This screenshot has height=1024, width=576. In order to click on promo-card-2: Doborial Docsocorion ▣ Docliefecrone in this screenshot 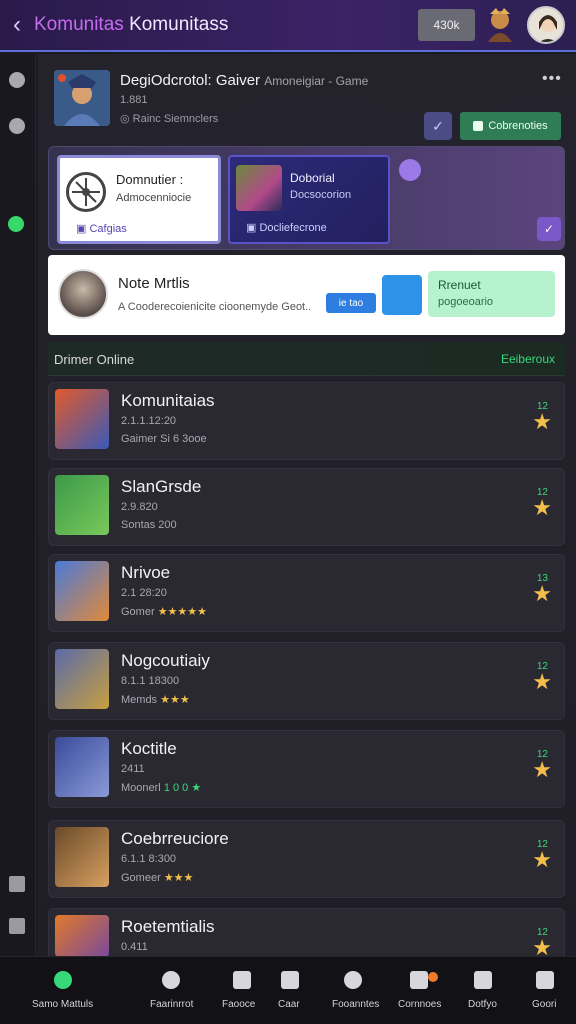, I will do `click(309, 199)`.